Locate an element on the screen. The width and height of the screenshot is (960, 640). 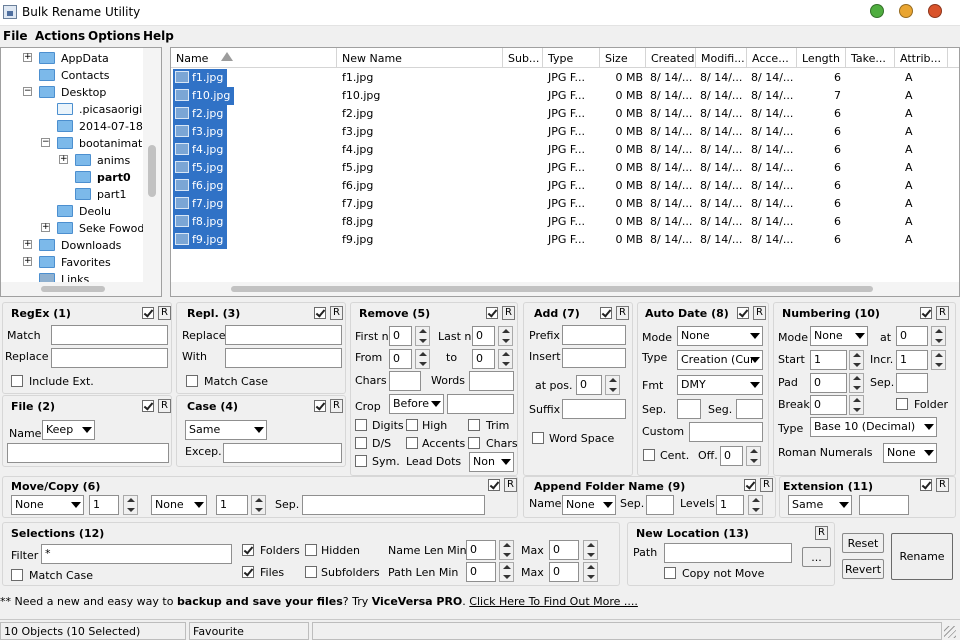
case-reset-button: R is located at coordinates (336, 406).